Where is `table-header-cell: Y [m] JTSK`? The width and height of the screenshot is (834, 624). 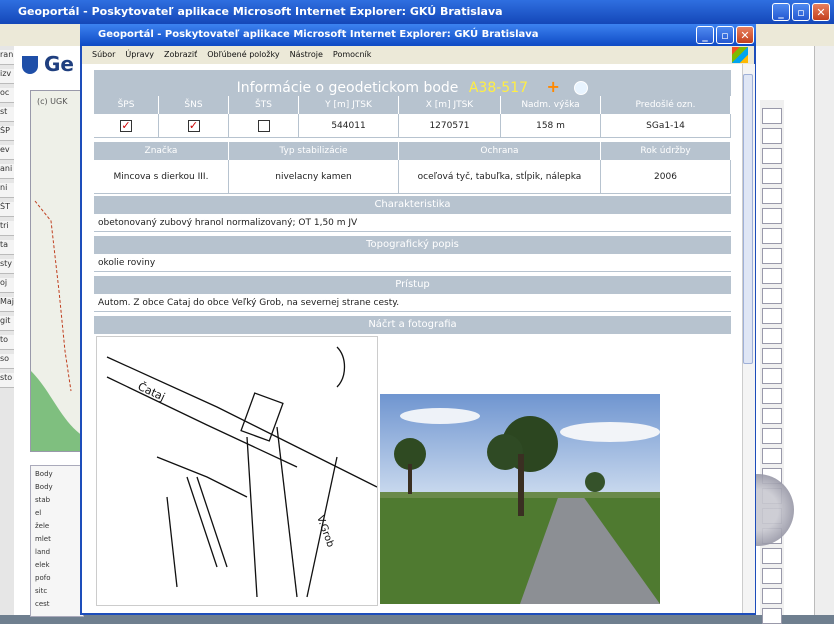
table-header-cell: Y [m] JTSK is located at coordinates (349, 105).